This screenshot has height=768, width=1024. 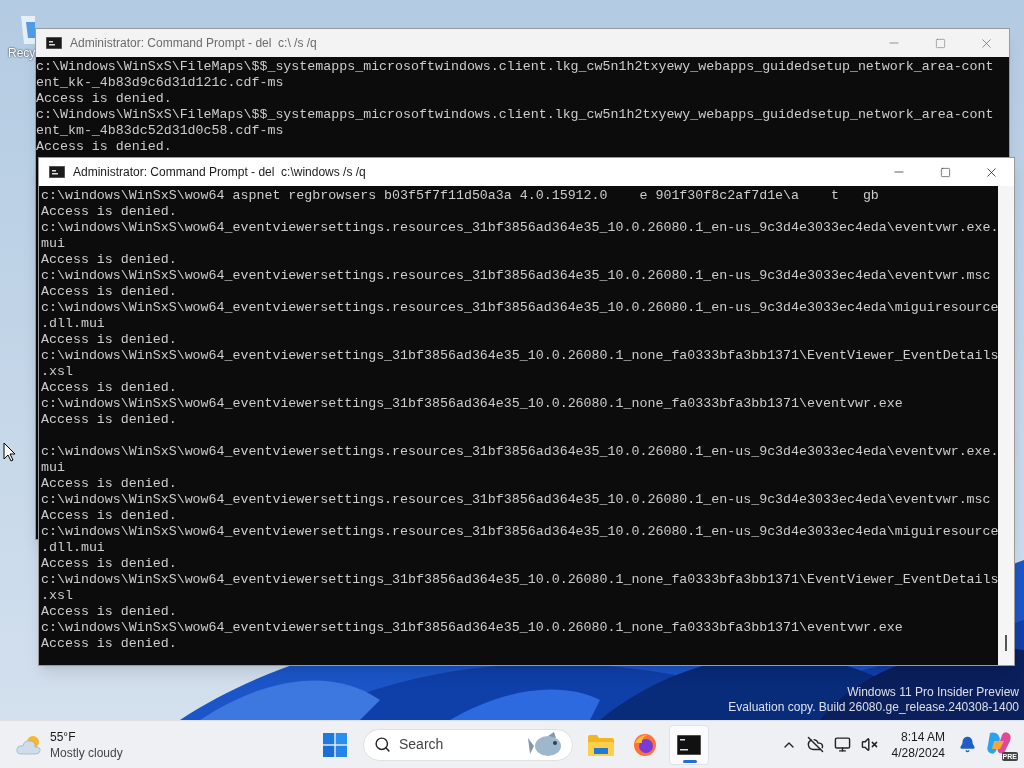 What do you see at coordinates (842, 744) in the screenshot?
I see `monitor-icon` at bounding box center [842, 744].